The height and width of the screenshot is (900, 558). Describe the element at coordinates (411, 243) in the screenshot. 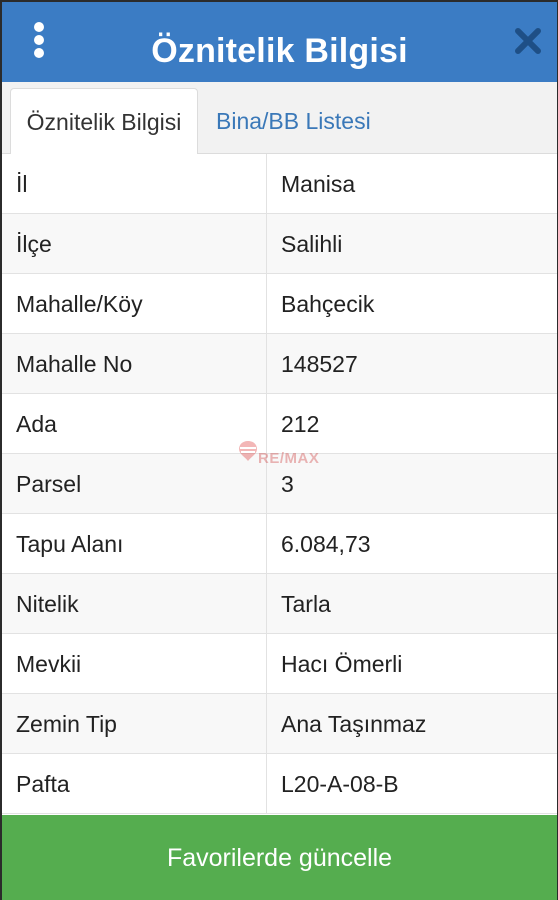

I see `attribute-value: Salihli` at that location.